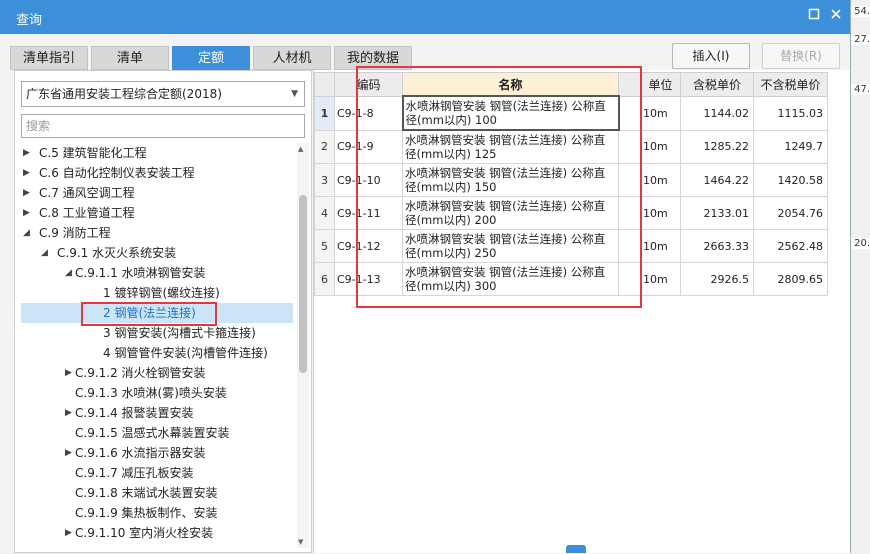 This screenshot has width=870, height=554. Describe the element at coordinates (157, 273) in the screenshot. I see `tree-node: ◢ C.9.1.1 水喷淋钢管安装` at that location.